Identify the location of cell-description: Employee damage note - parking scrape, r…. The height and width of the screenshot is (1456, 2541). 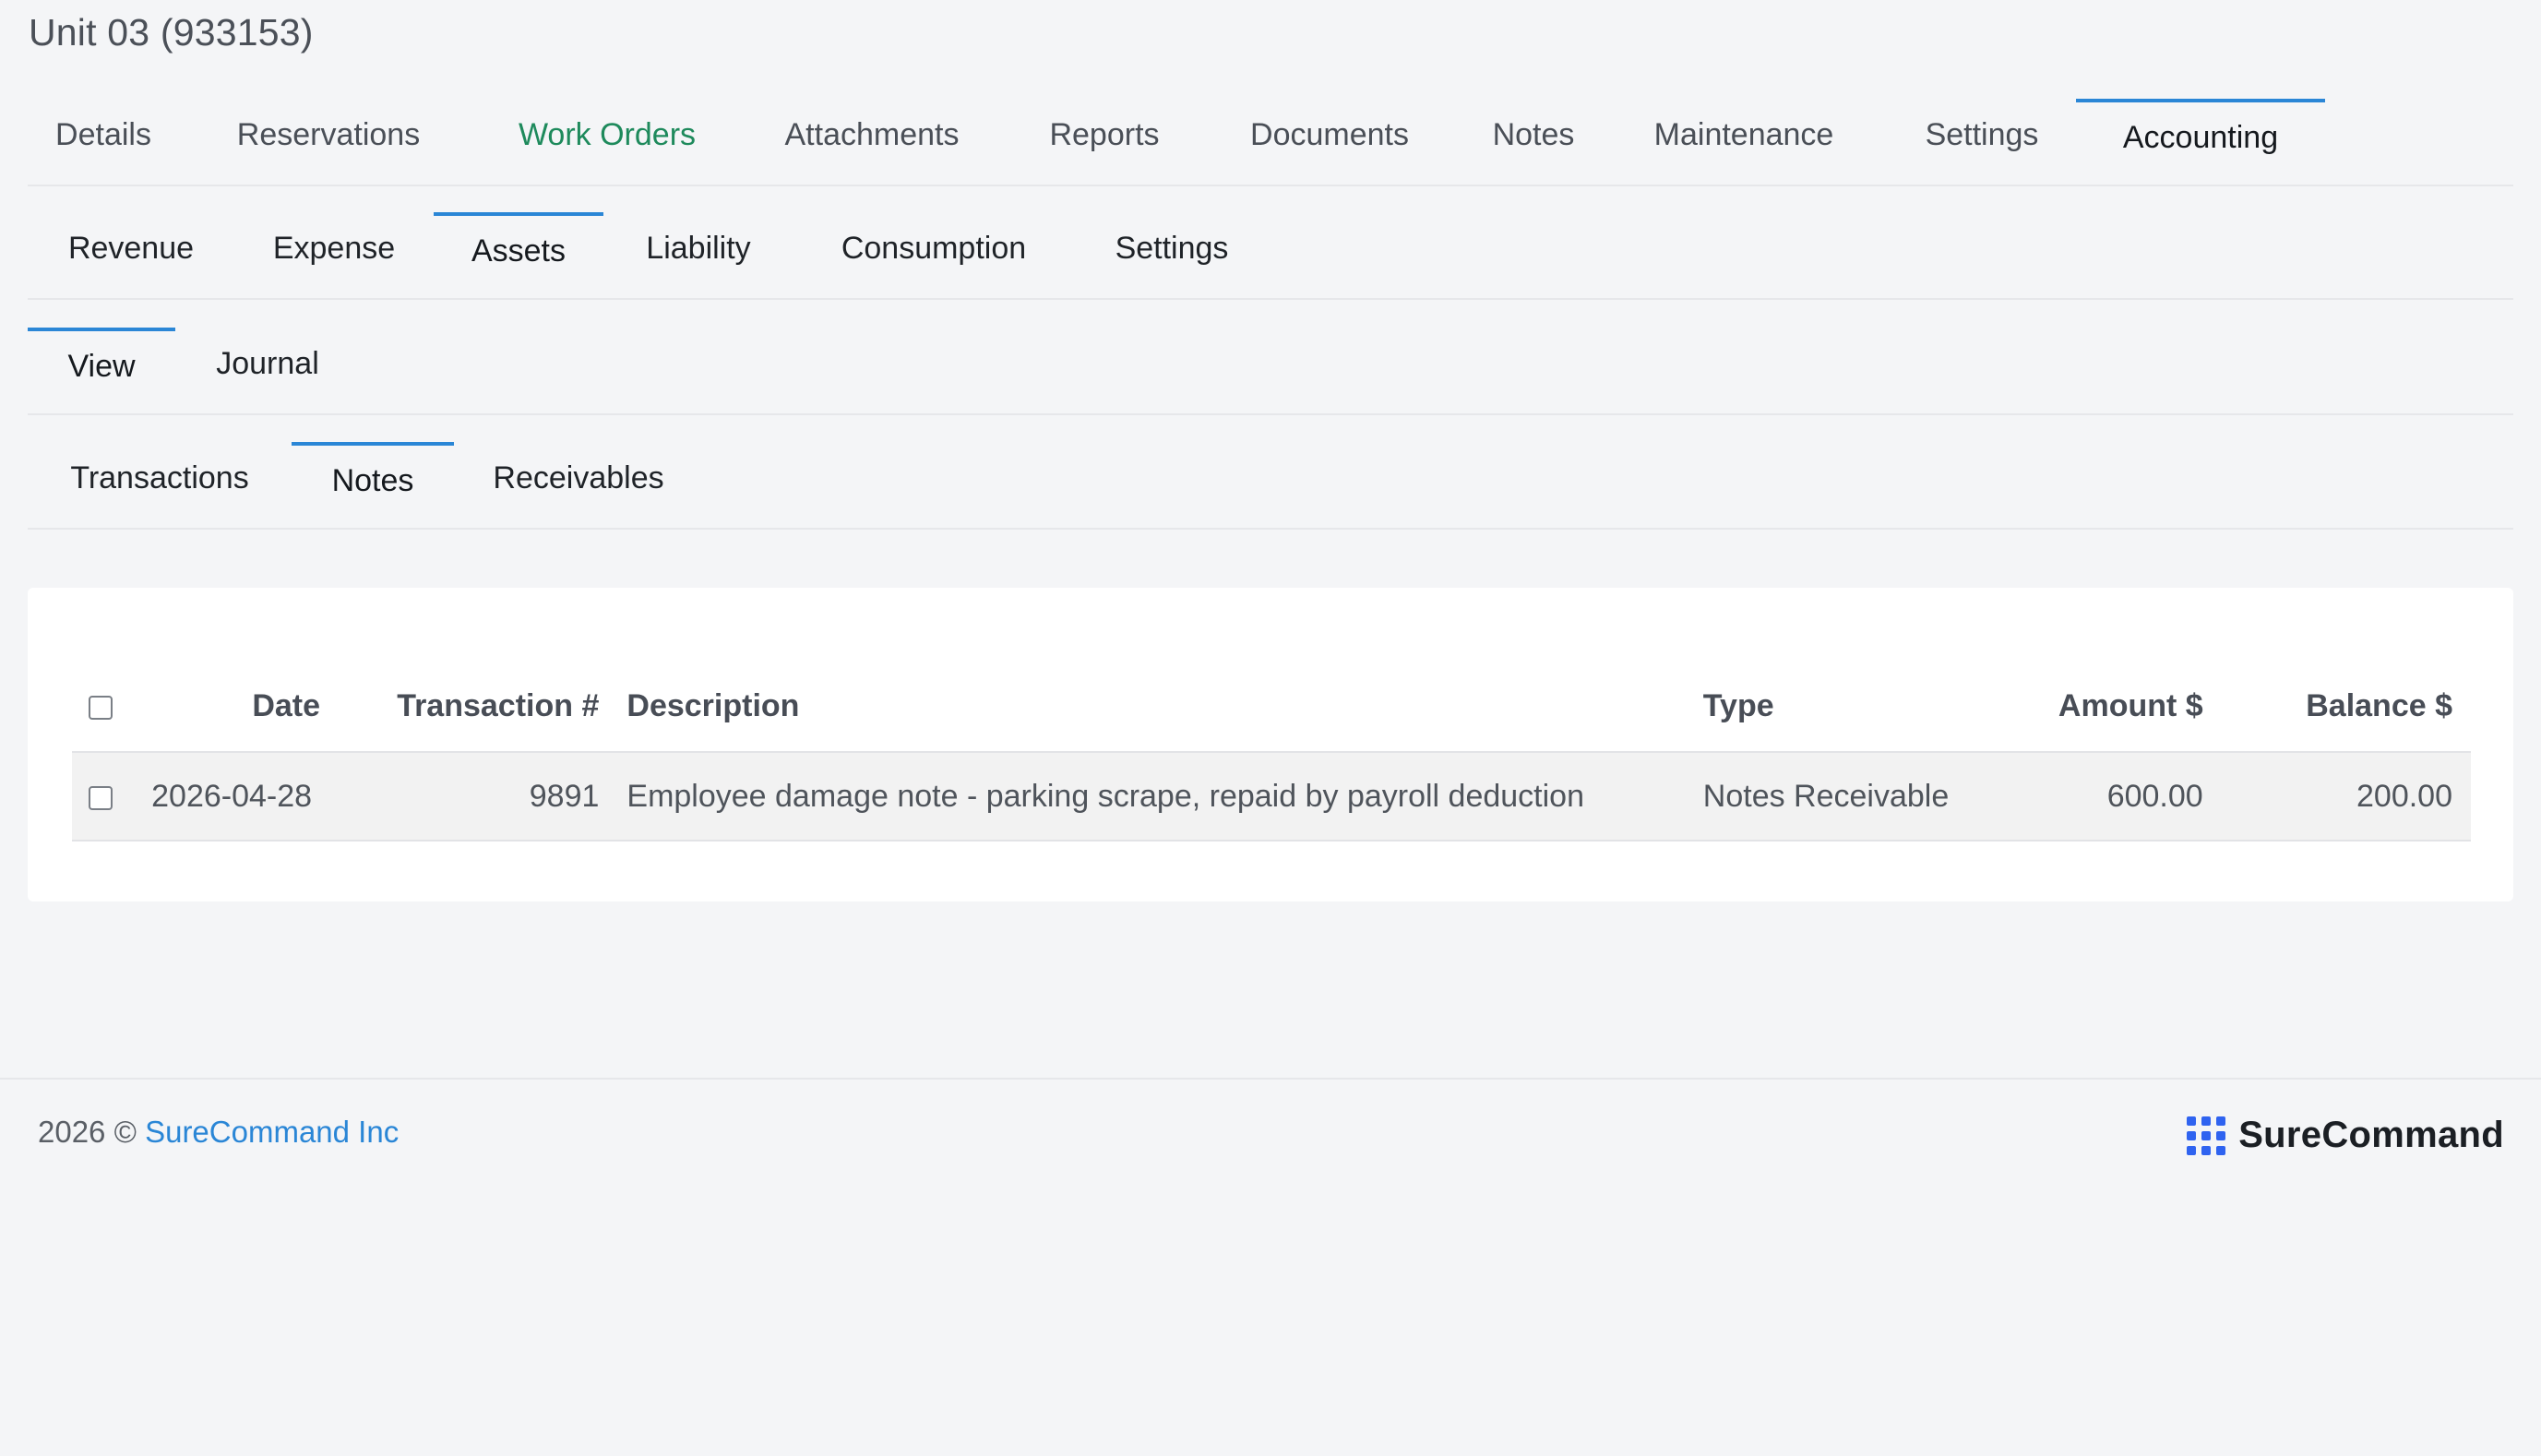
(1151, 796).